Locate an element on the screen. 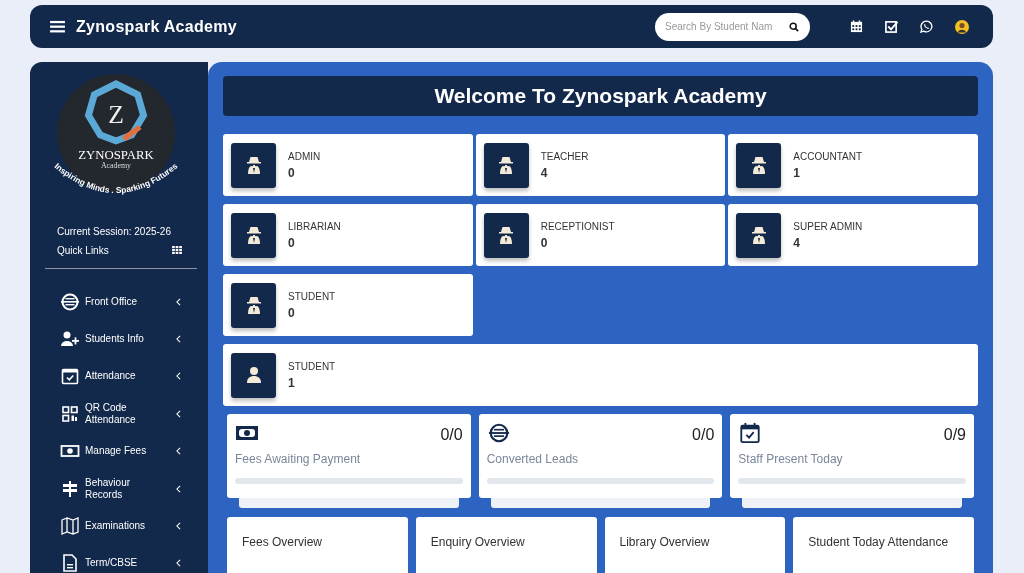 This screenshot has height=573, width=1024. menu-icon is located at coordinates (57, 26).